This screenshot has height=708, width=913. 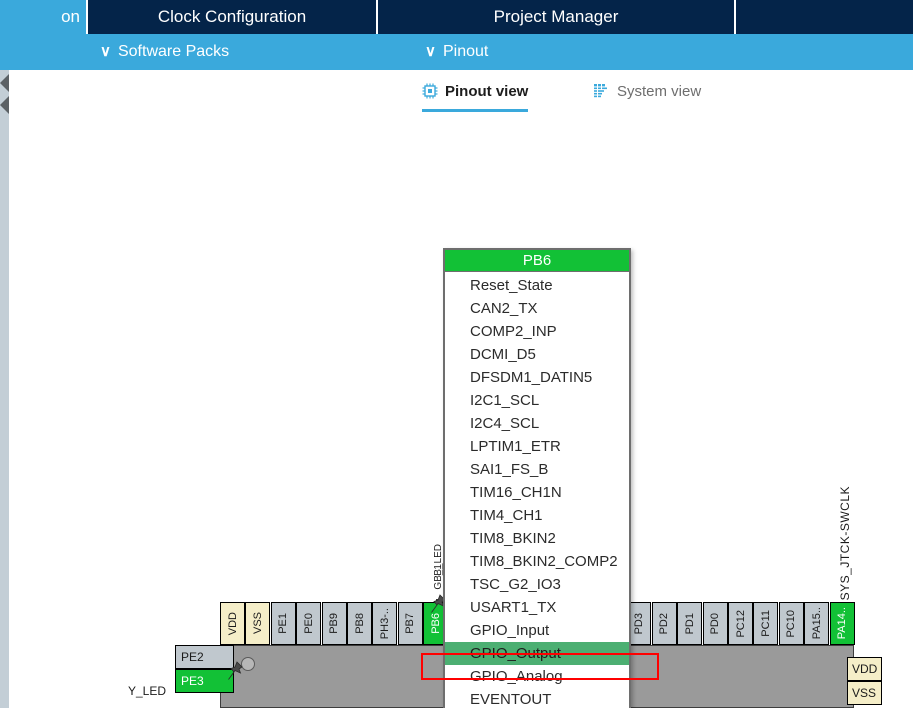 I want to click on chip-pin-label: PC10, so click(x=791, y=623).